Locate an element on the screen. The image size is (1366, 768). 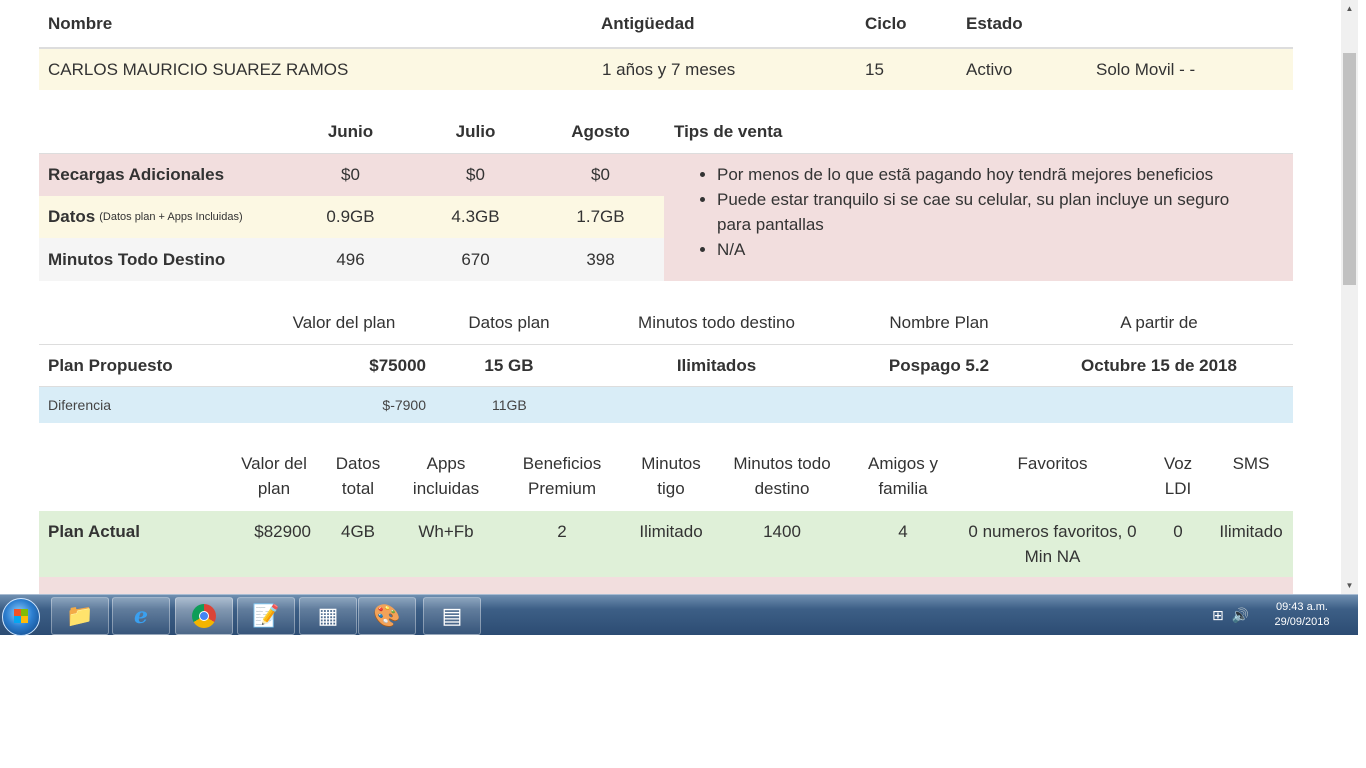
header-plan-data: Datos plan is located at coordinates (509, 322).